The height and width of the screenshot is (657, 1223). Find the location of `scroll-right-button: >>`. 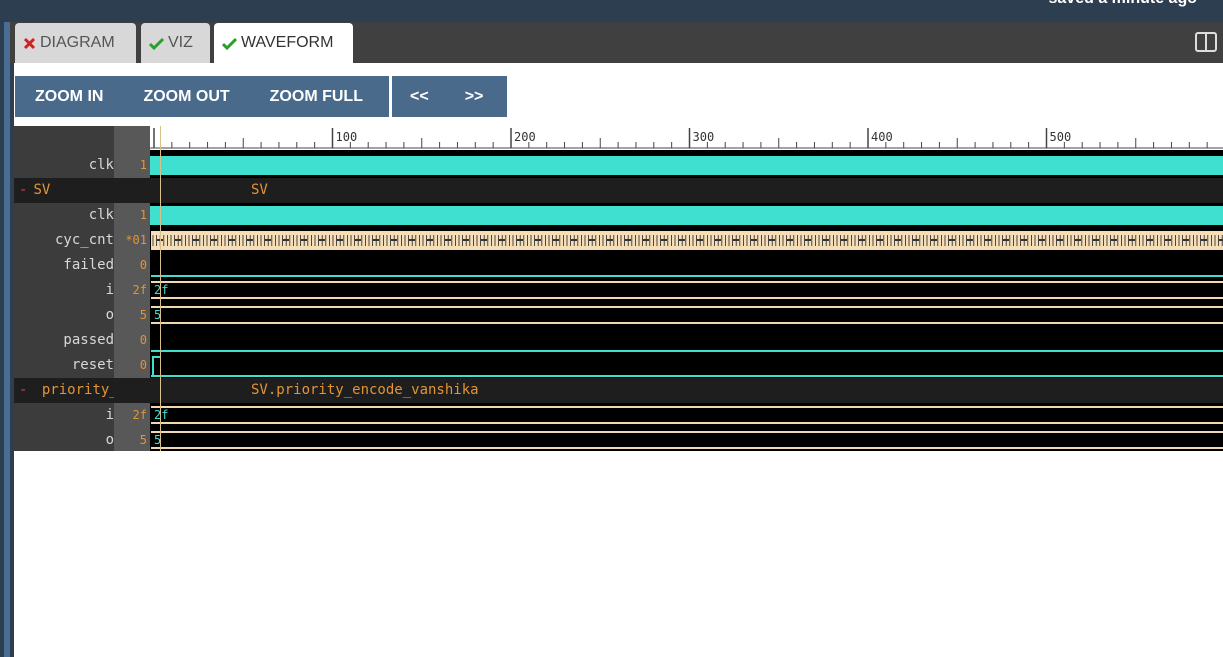

scroll-right-button: >> is located at coordinates (474, 96).